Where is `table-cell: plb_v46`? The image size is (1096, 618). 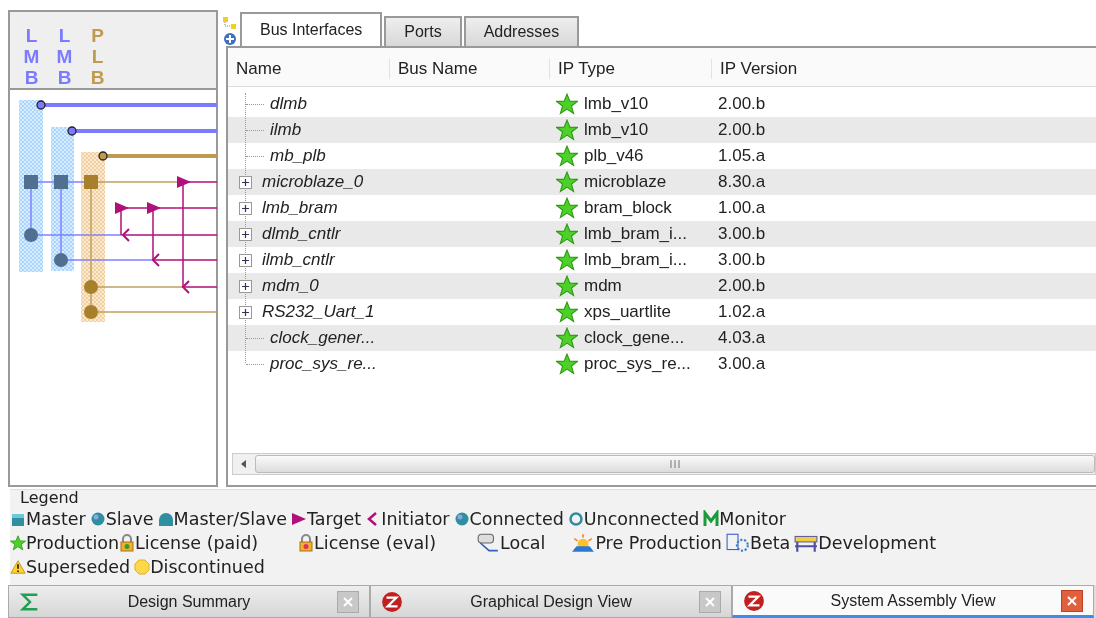
table-cell: plb_v46 is located at coordinates (614, 156).